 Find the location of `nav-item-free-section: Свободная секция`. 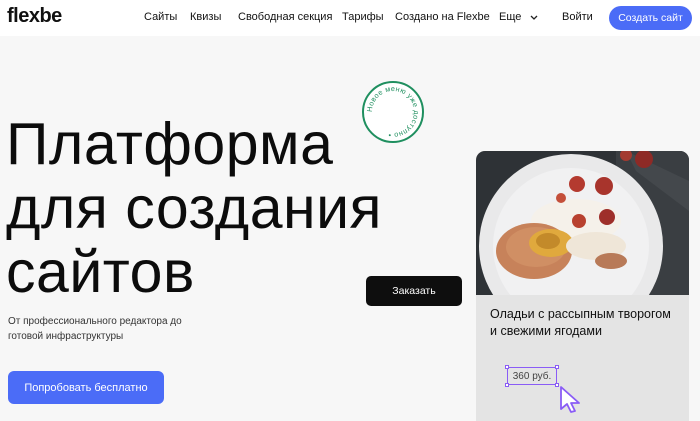

nav-item-free-section: Свободная секция is located at coordinates (285, 17).